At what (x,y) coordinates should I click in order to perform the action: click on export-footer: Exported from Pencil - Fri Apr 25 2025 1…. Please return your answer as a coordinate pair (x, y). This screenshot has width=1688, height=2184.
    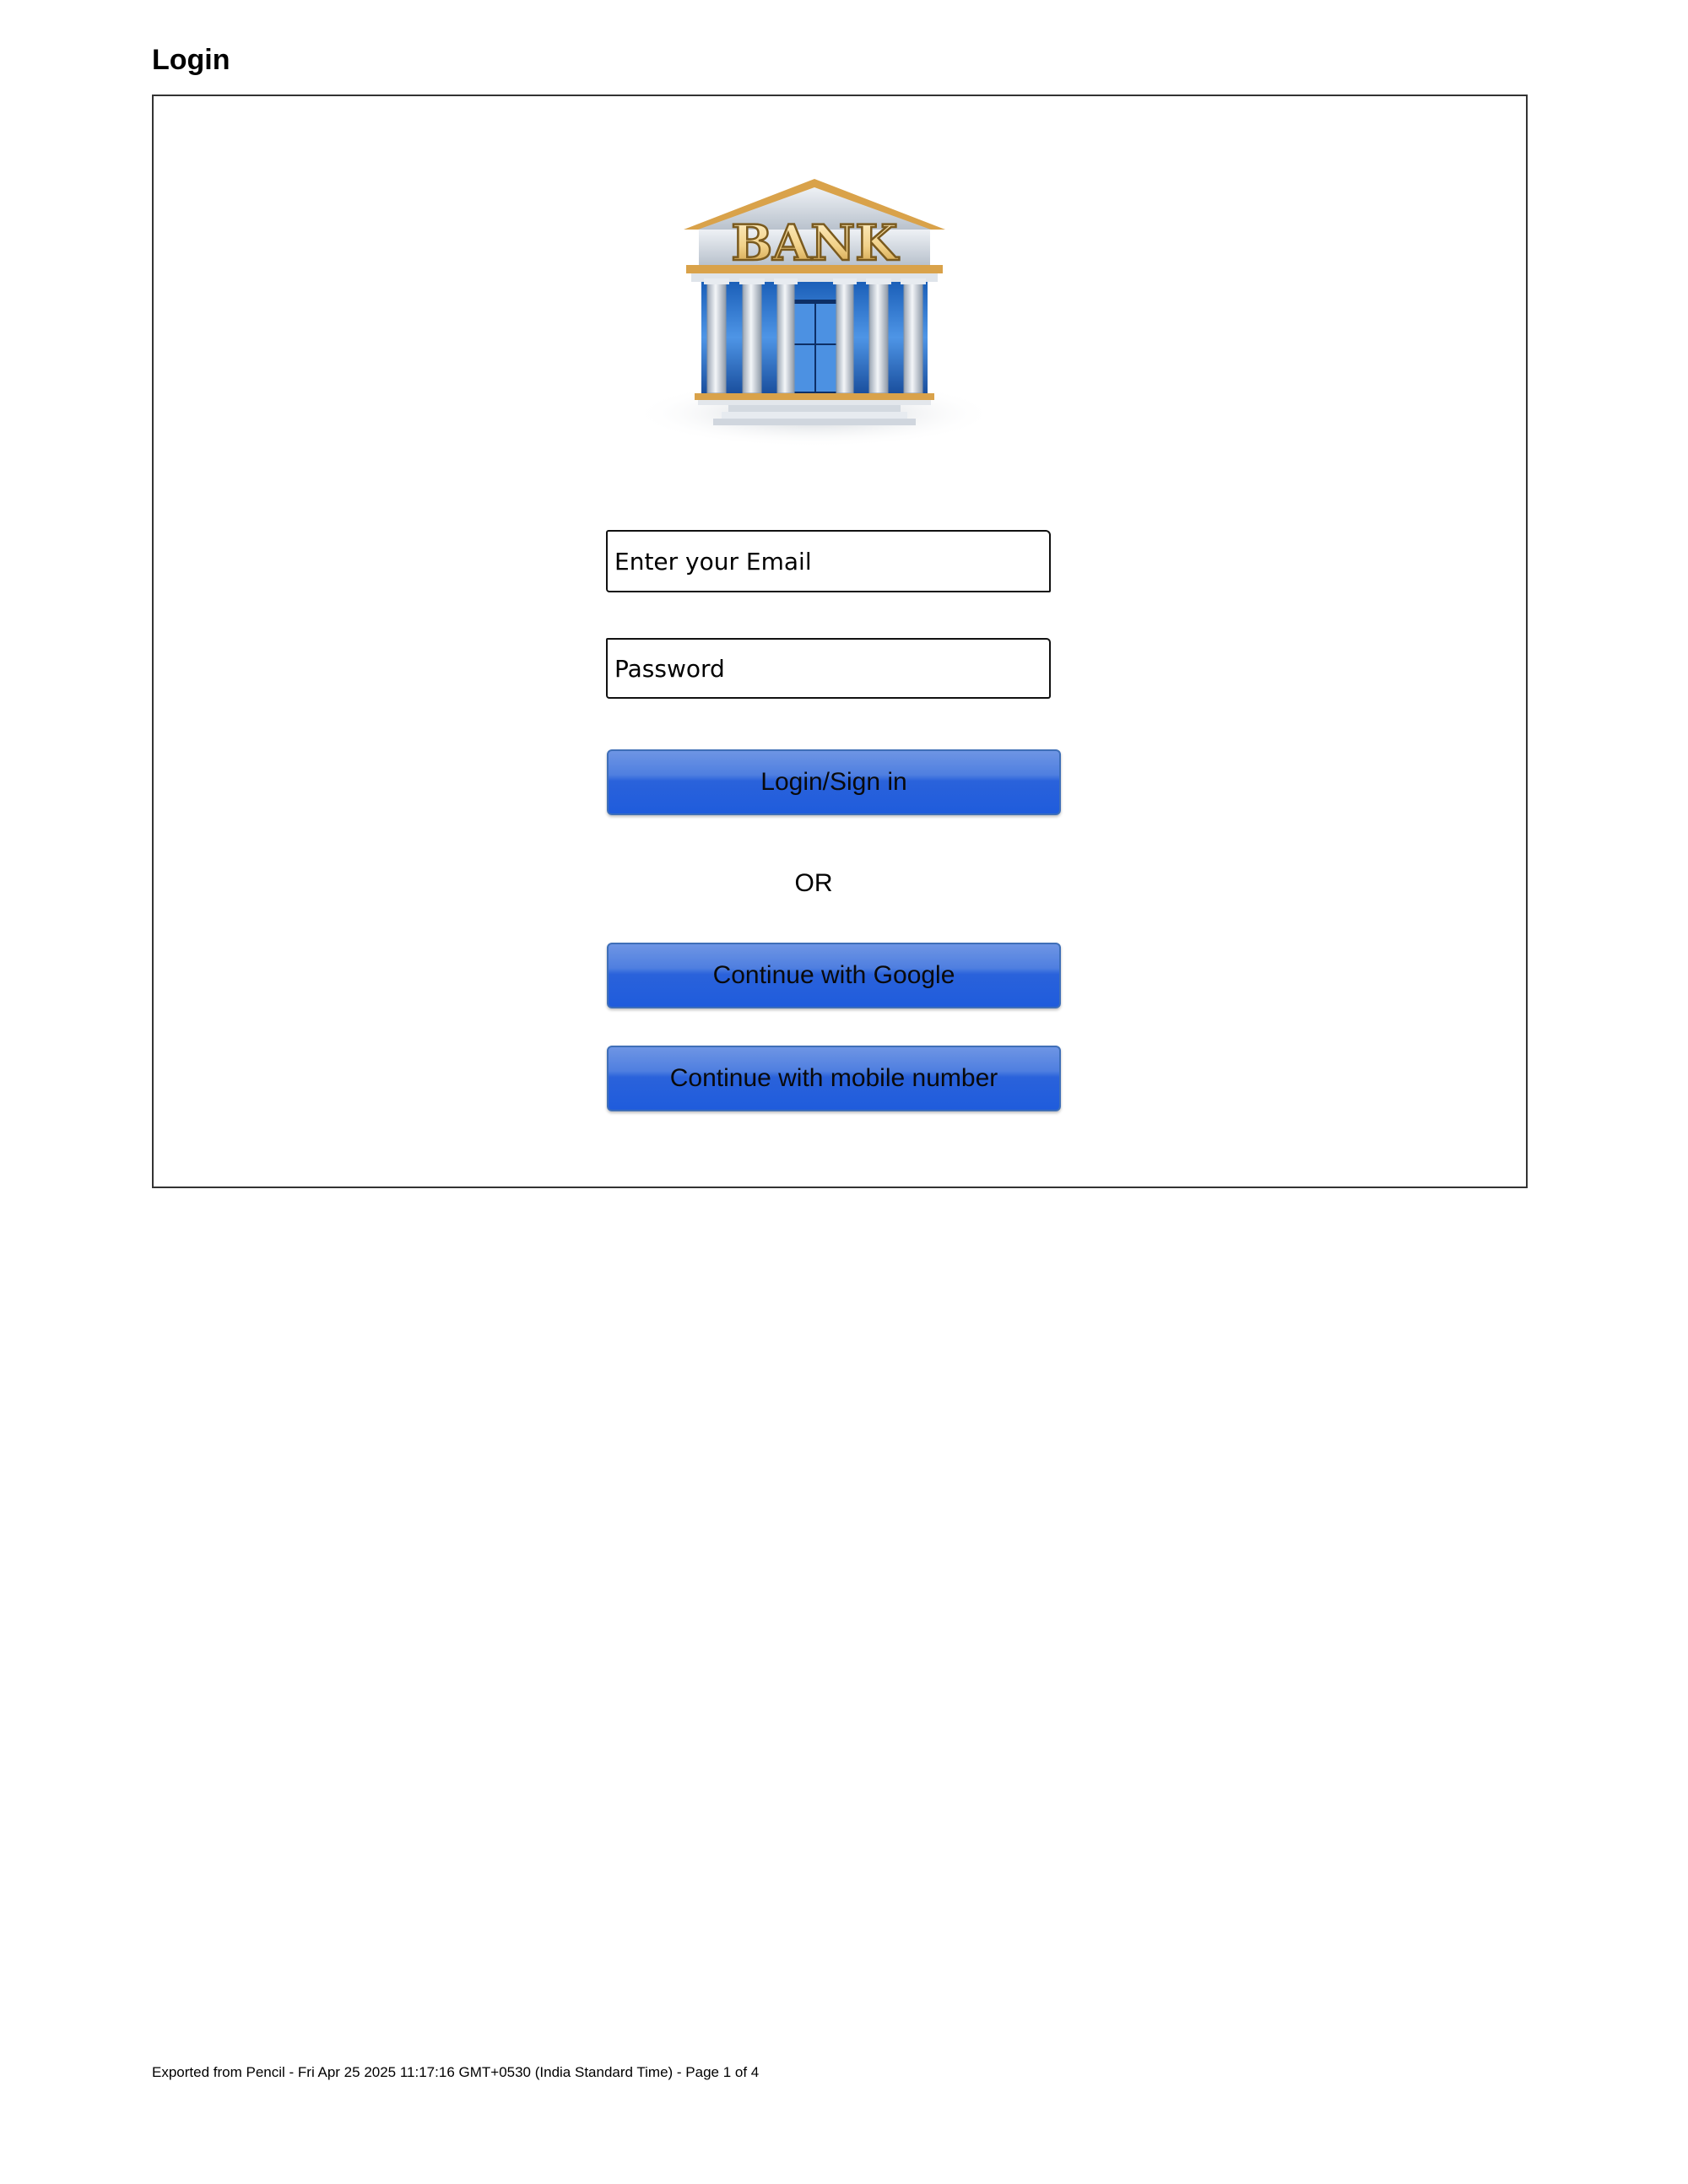
    Looking at the image, I should click on (456, 2072).